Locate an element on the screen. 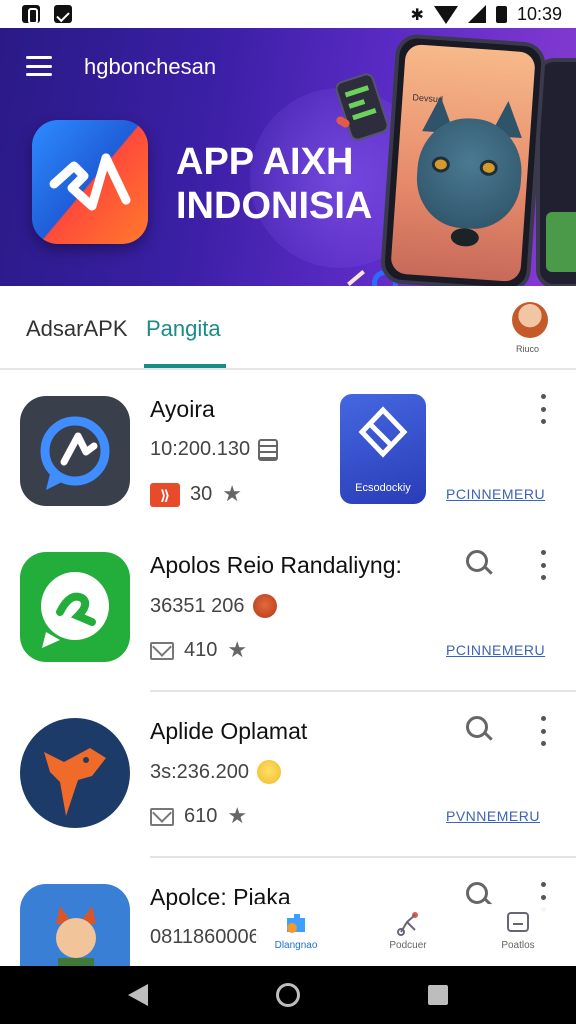 The width and height of the screenshot is (576, 1024). app-subtitle: 10:200.130 is located at coordinates (214, 449).